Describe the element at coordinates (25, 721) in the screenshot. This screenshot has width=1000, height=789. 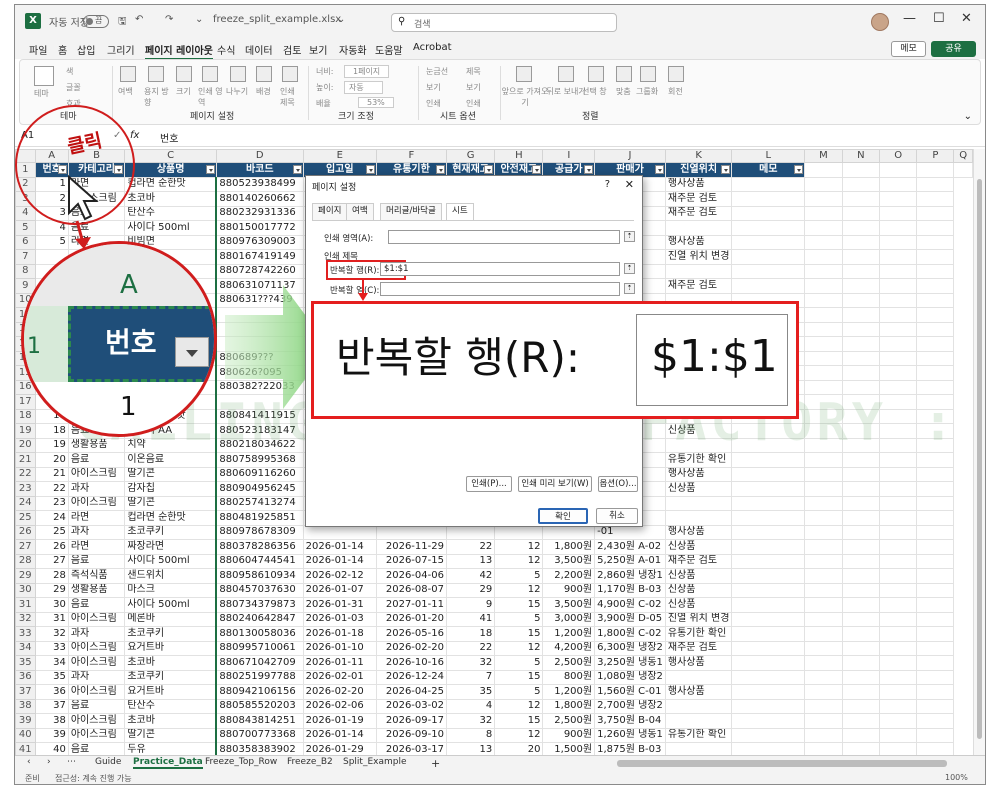
I see `row-header: 39` at that location.